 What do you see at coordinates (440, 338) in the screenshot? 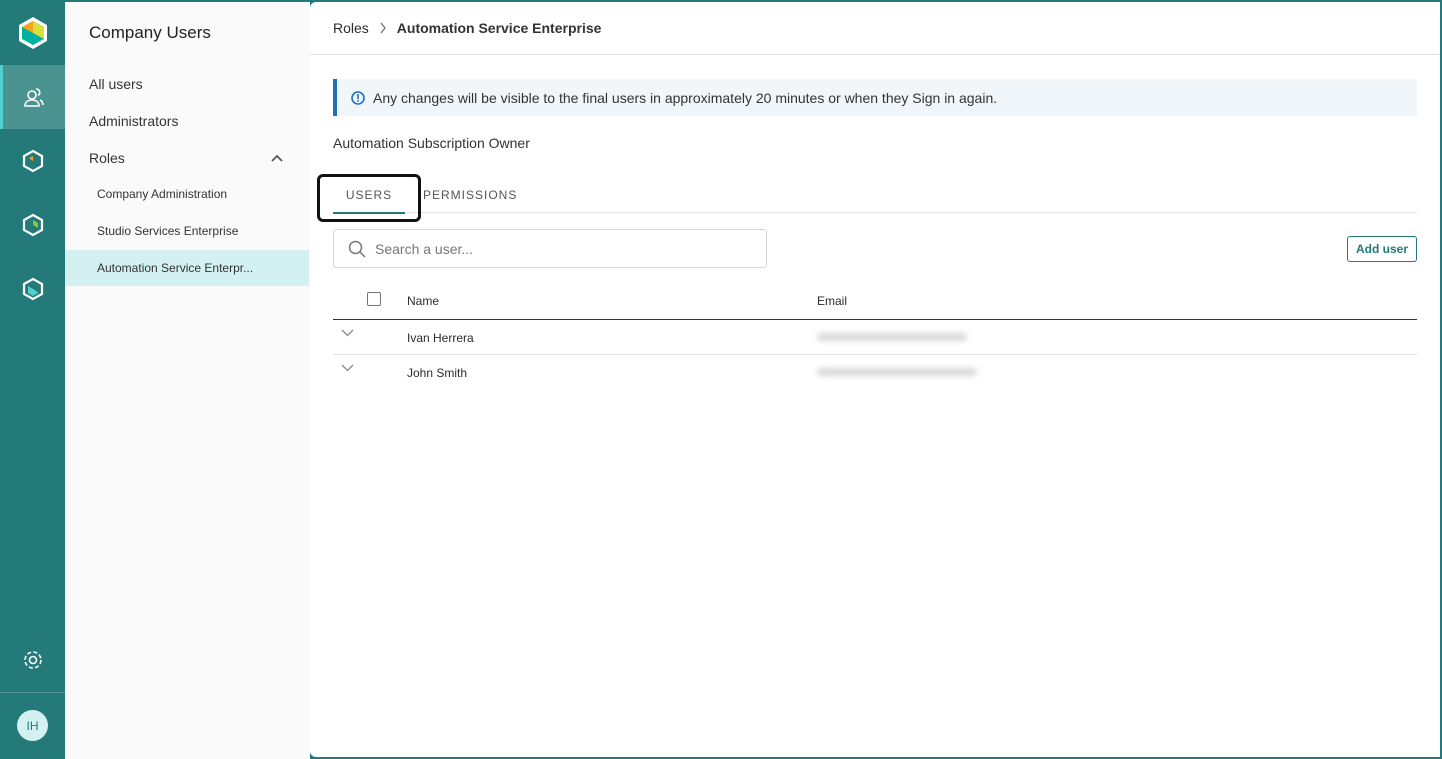
I see `user-name: Ivan Herrera` at bounding box center [440, 338].